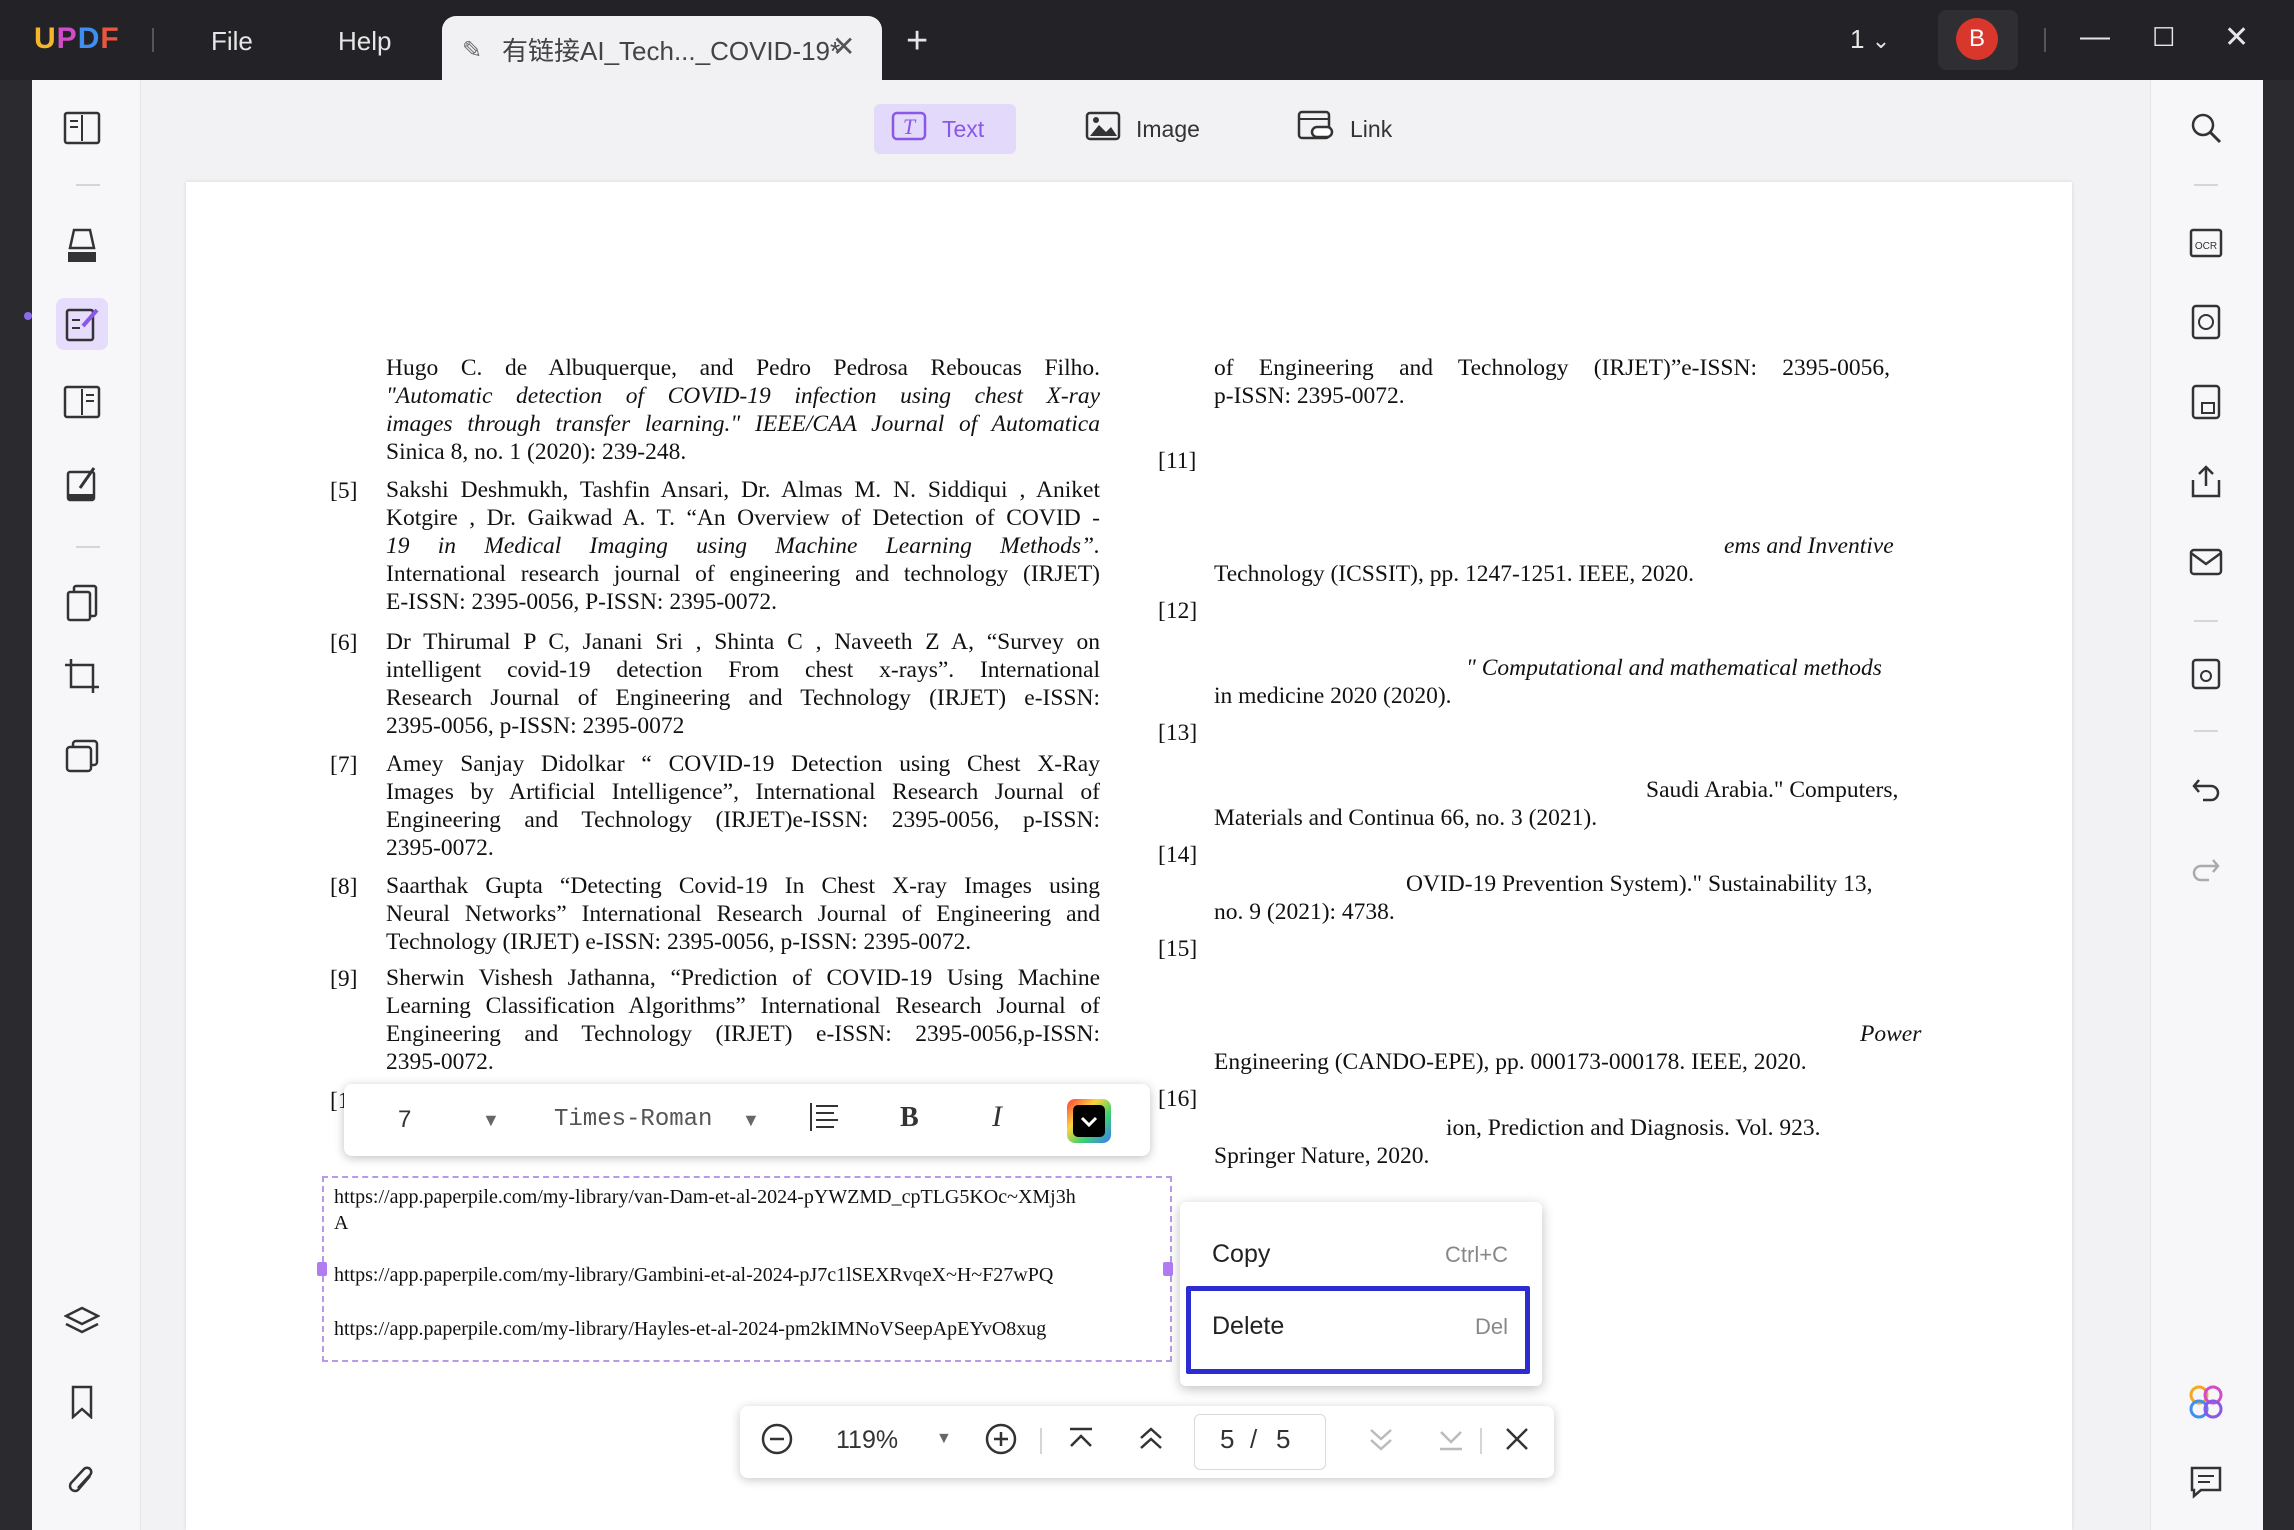 The width and height of the screenshot is (2294, 1530). What do you see at coordinates (1001, 1443) in the screenshot?
I see `zoom-in-icon` at bounding box center [1001, 1443].